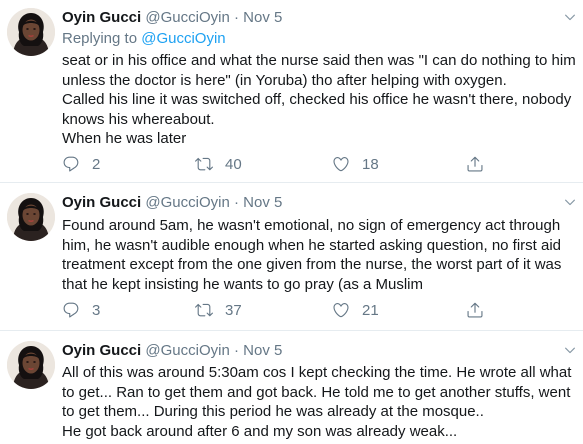 This screenshot has width=583, height=444. Describe the element at coordinates (312, 310) in the screenshot. I see `tweet-actions: 3 37 21` at that location.